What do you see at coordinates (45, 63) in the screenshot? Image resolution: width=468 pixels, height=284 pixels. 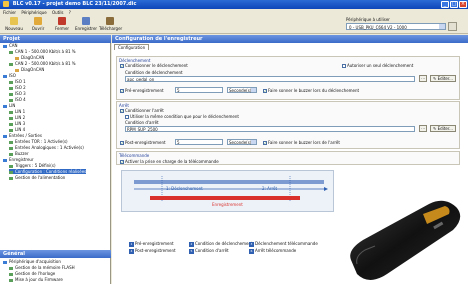 I see `tree-item-label: CAN 2 - 500.000 Kbit/s à 81 %` at bounding box center [45, 63].